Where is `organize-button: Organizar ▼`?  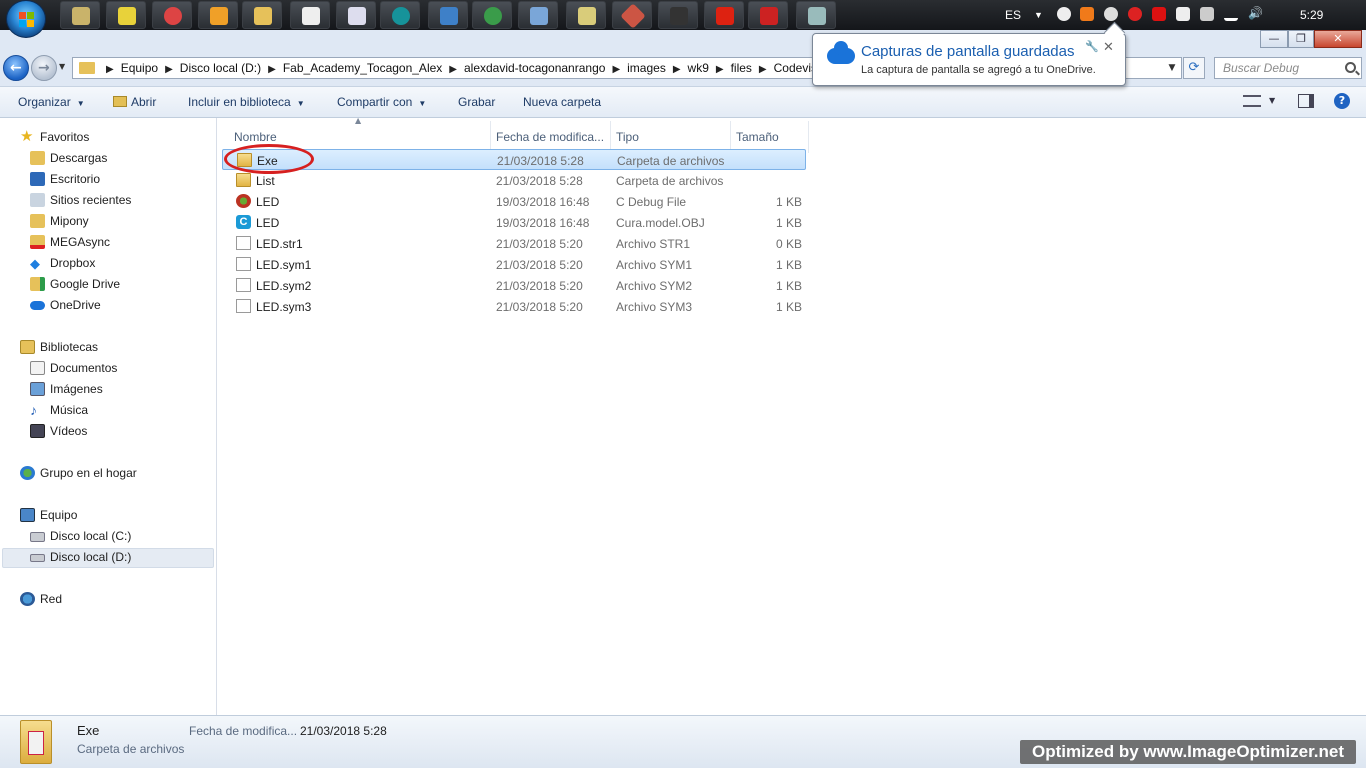 organize-button: Organizar ▼ is located at coordinates (51, 102).